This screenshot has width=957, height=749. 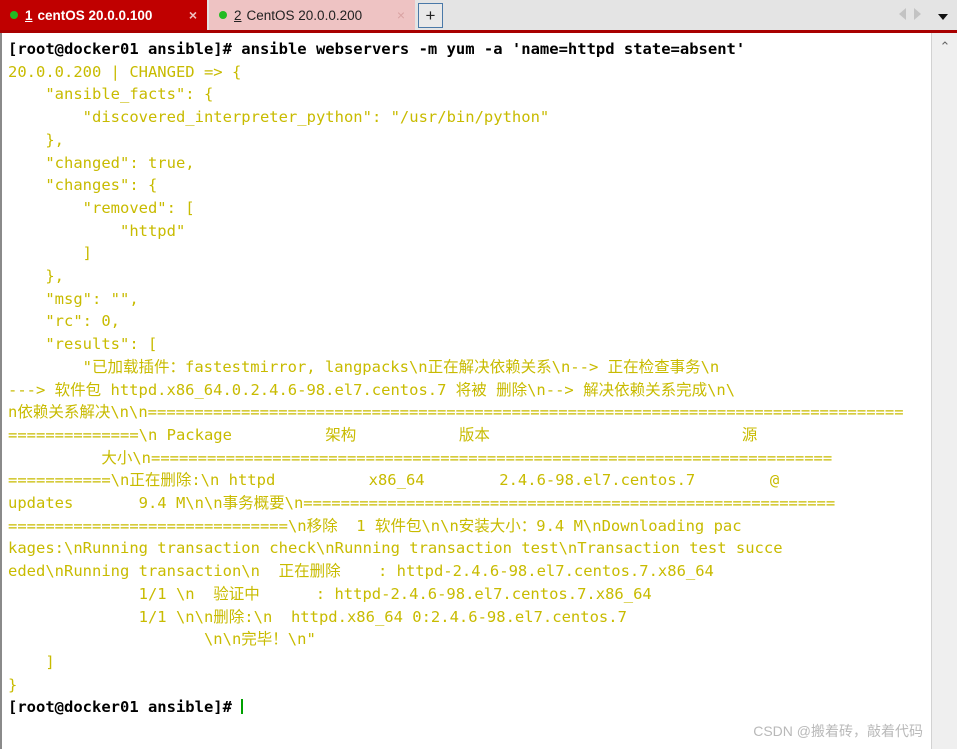 I want to click on terminal-line: "ansible_facts": {, so click(x=111, y=94).